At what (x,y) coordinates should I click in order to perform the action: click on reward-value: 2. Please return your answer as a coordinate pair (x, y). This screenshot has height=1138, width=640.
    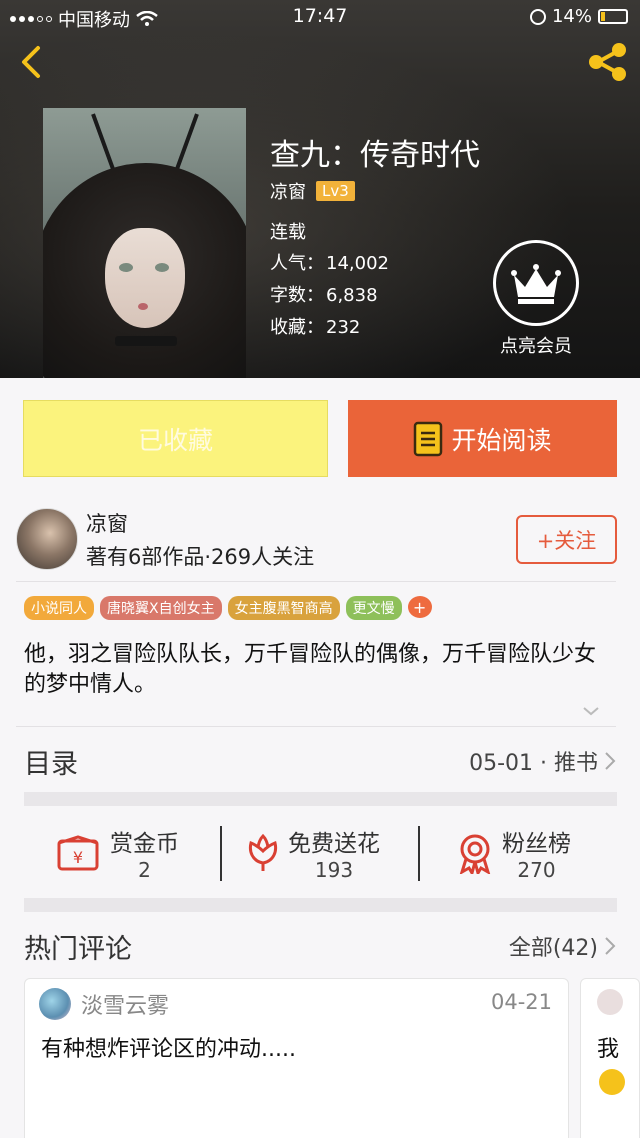
    Looking at the image, I should click on (144, 870).